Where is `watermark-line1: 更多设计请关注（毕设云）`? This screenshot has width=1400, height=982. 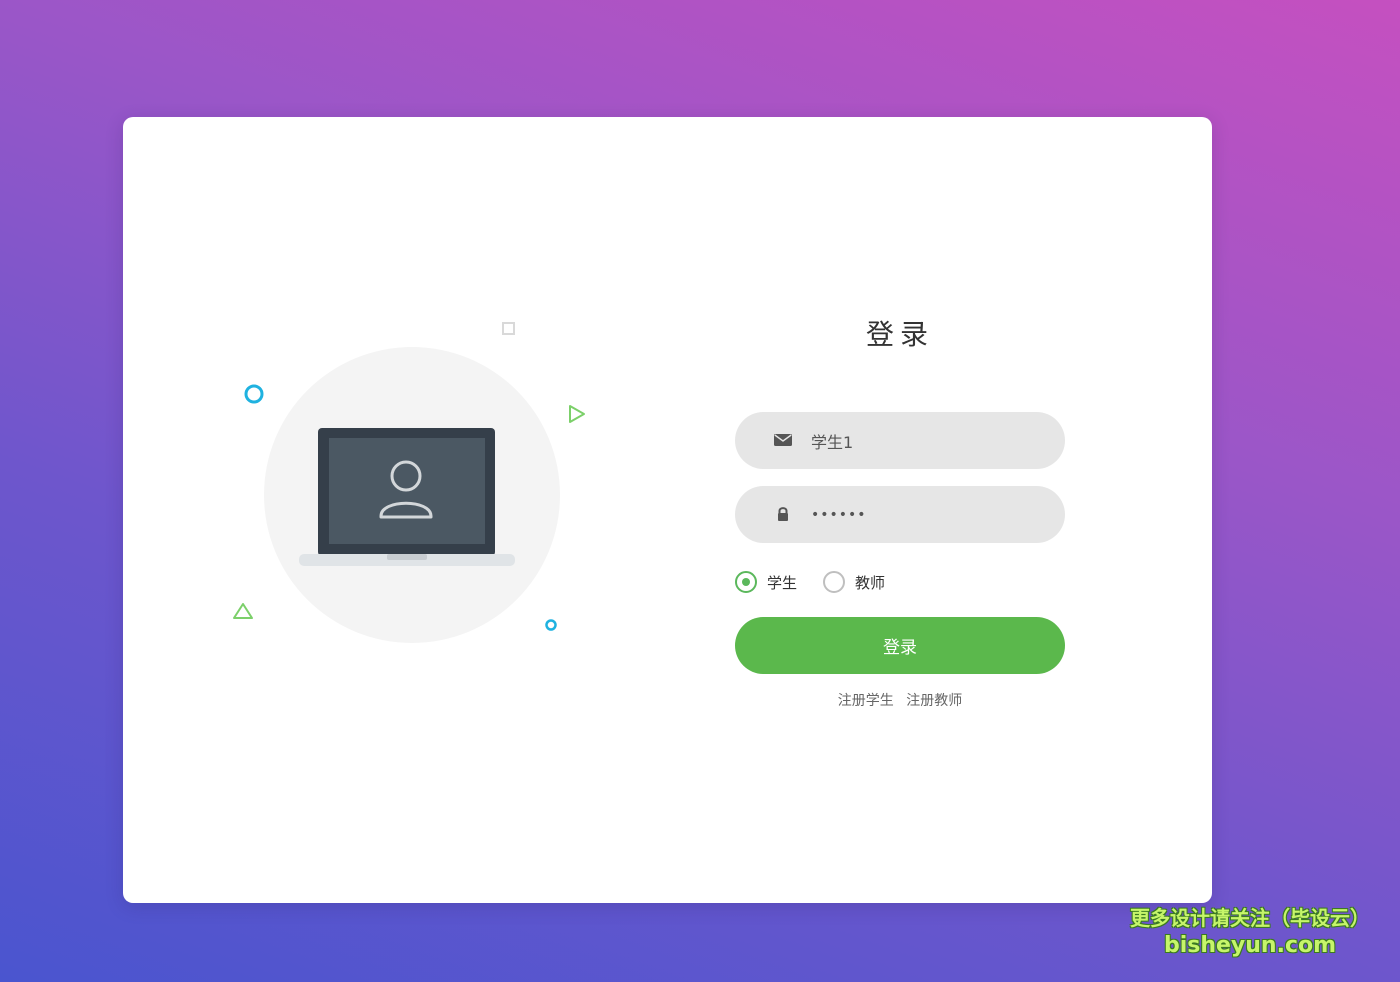 watermark-line1: 更多设计请关注（毕设云） is located at coordinates (1250, 918).